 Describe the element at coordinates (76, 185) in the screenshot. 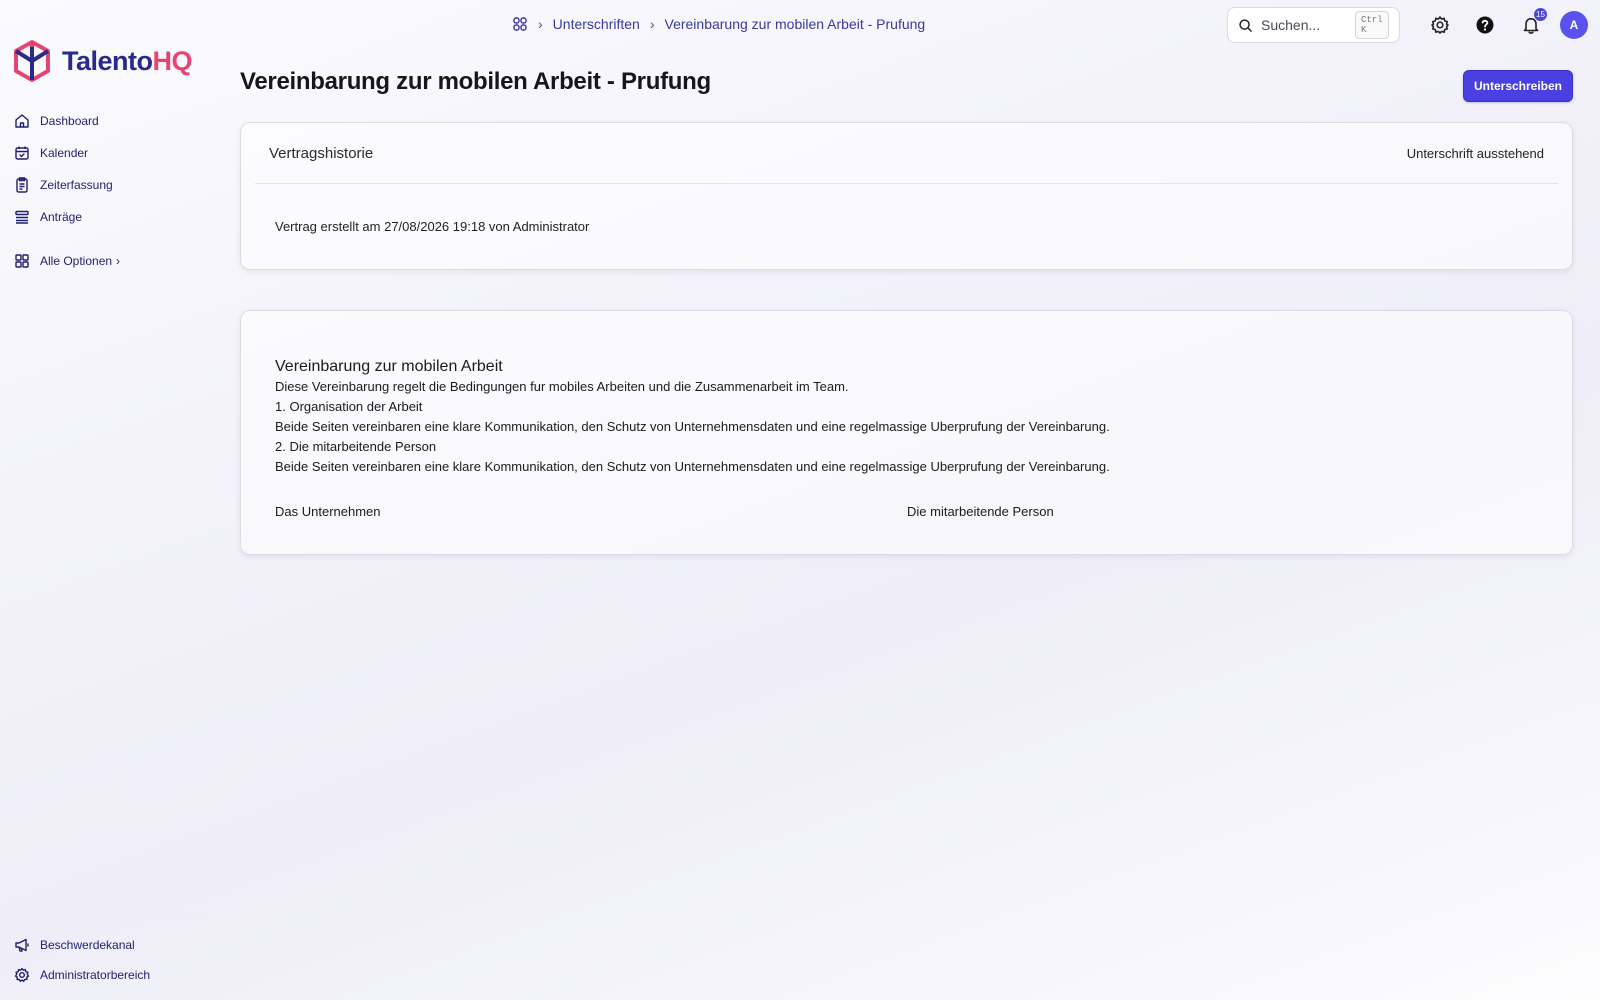

I see `sidebar-item-label: Zeiterfassung` at that location.